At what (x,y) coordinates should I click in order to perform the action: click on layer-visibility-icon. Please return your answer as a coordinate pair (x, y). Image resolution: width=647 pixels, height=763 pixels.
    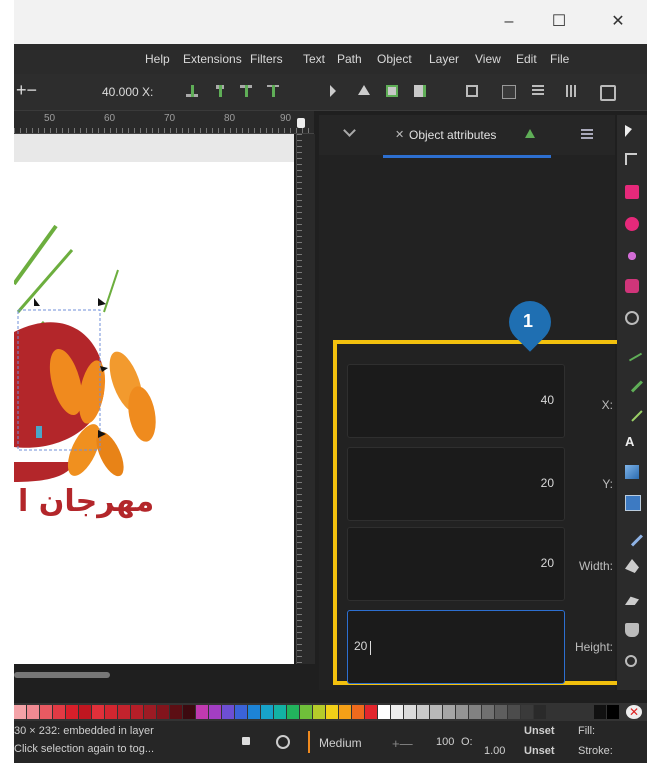
    Looking at the image, I should click on (283, 742).